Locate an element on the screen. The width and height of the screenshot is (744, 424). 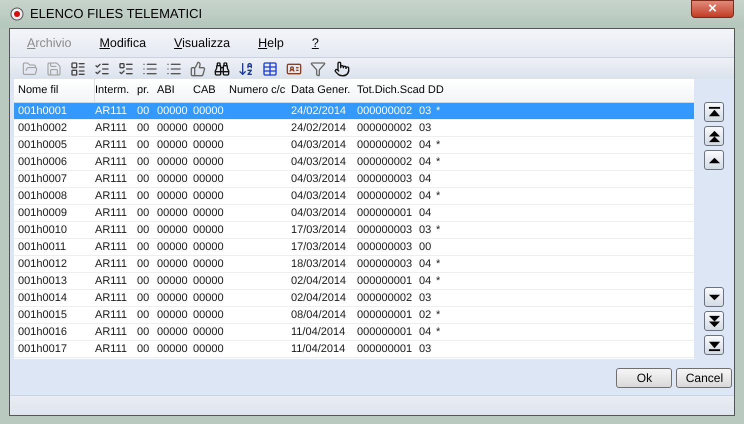
table-cell: 03 is located at coordinates (425, 348).